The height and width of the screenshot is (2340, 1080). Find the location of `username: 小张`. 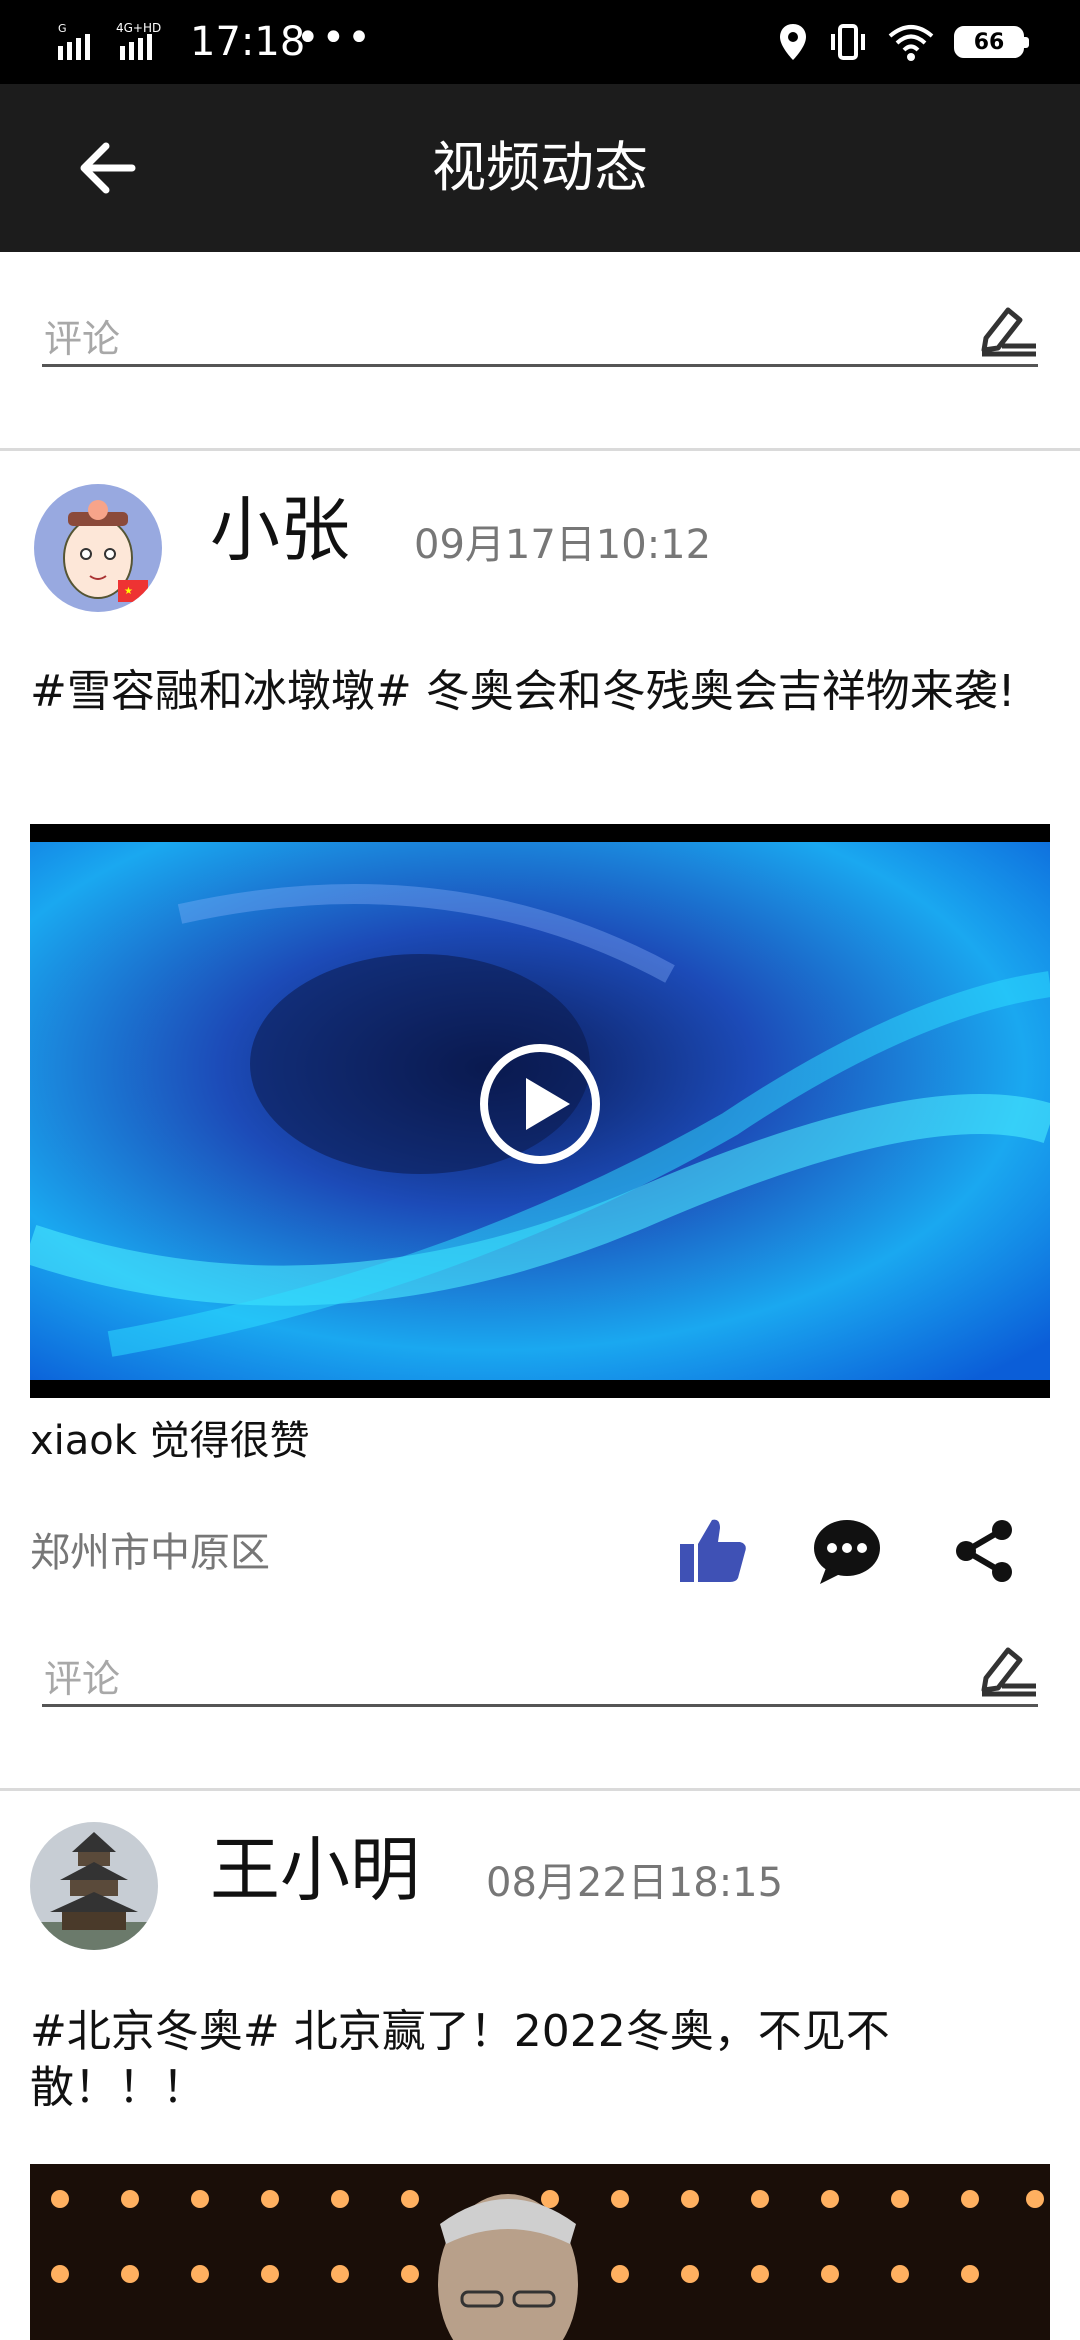

username: 小张 is located at coordinates (280, 530).